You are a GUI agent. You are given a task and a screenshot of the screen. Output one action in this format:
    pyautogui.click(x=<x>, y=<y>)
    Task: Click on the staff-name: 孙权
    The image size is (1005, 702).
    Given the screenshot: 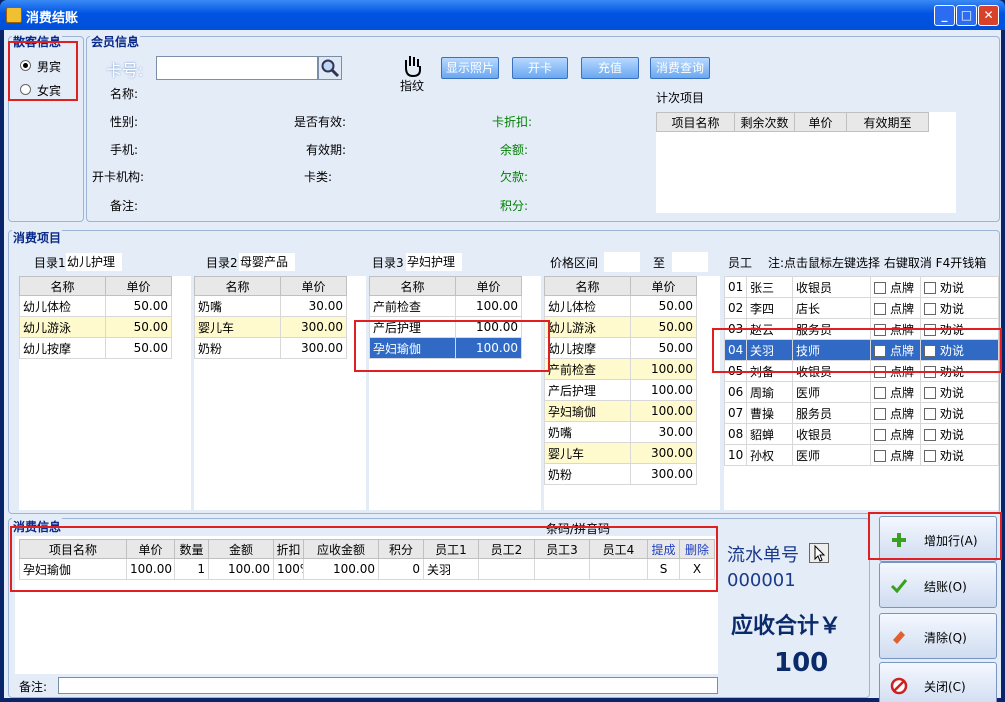 What is the action you would take?
    pyautogui.click(x=769, y=455)
    